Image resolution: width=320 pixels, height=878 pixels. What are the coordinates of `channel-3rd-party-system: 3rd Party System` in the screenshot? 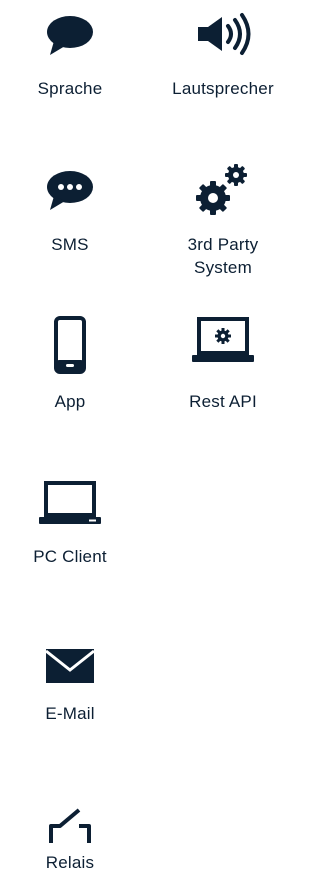 It's located at (223, 225).